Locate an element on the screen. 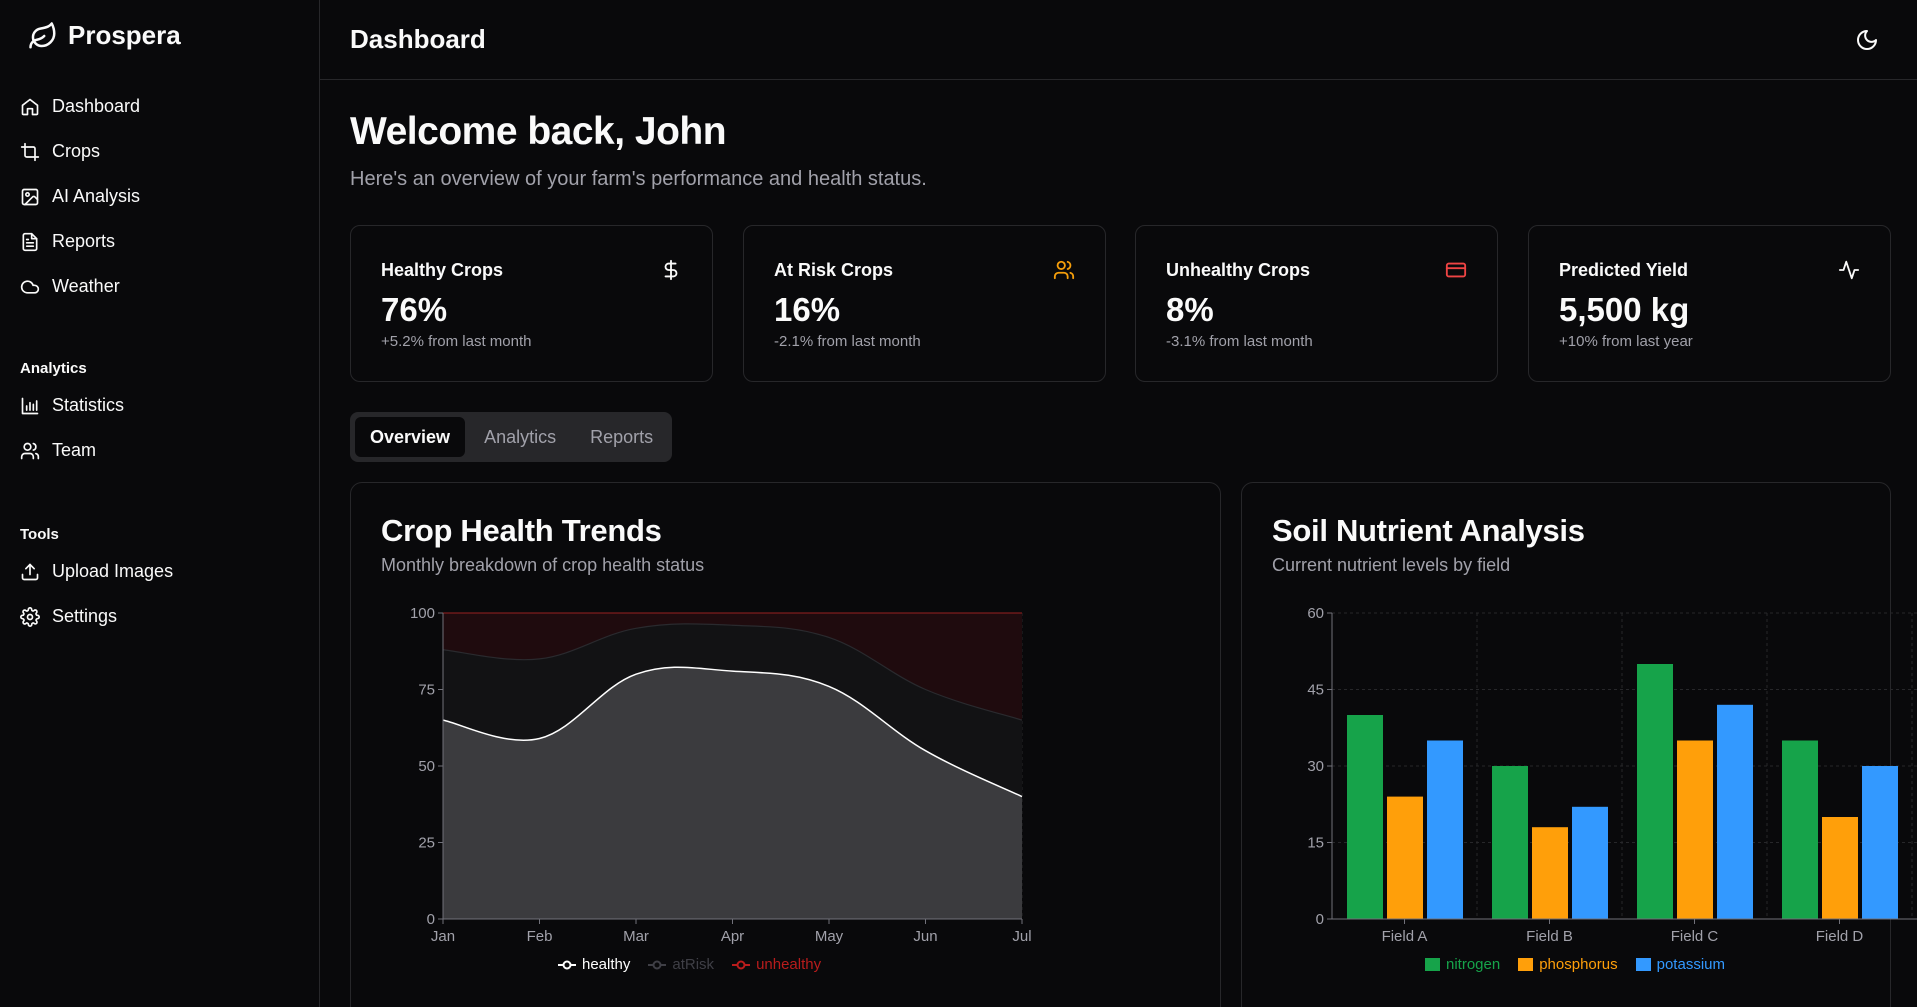 This screenshot has height=1007, width=1917. stat-card-healthy: Healthy Crops 76% +5.2% from last month is located at coordinates (531, 303).